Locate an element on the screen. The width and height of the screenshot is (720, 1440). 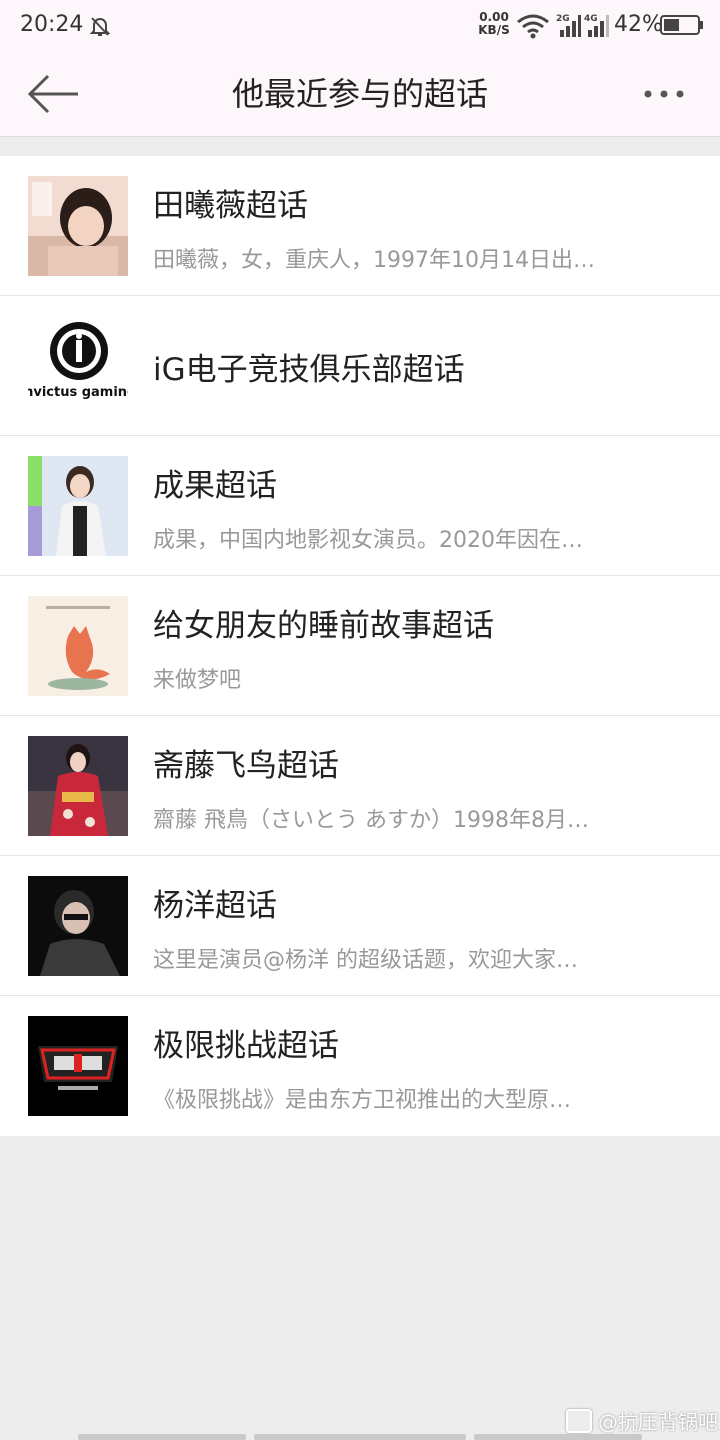
invictus-gaming-logo-icon: invictus gaming is located at coordinates (78, 366).